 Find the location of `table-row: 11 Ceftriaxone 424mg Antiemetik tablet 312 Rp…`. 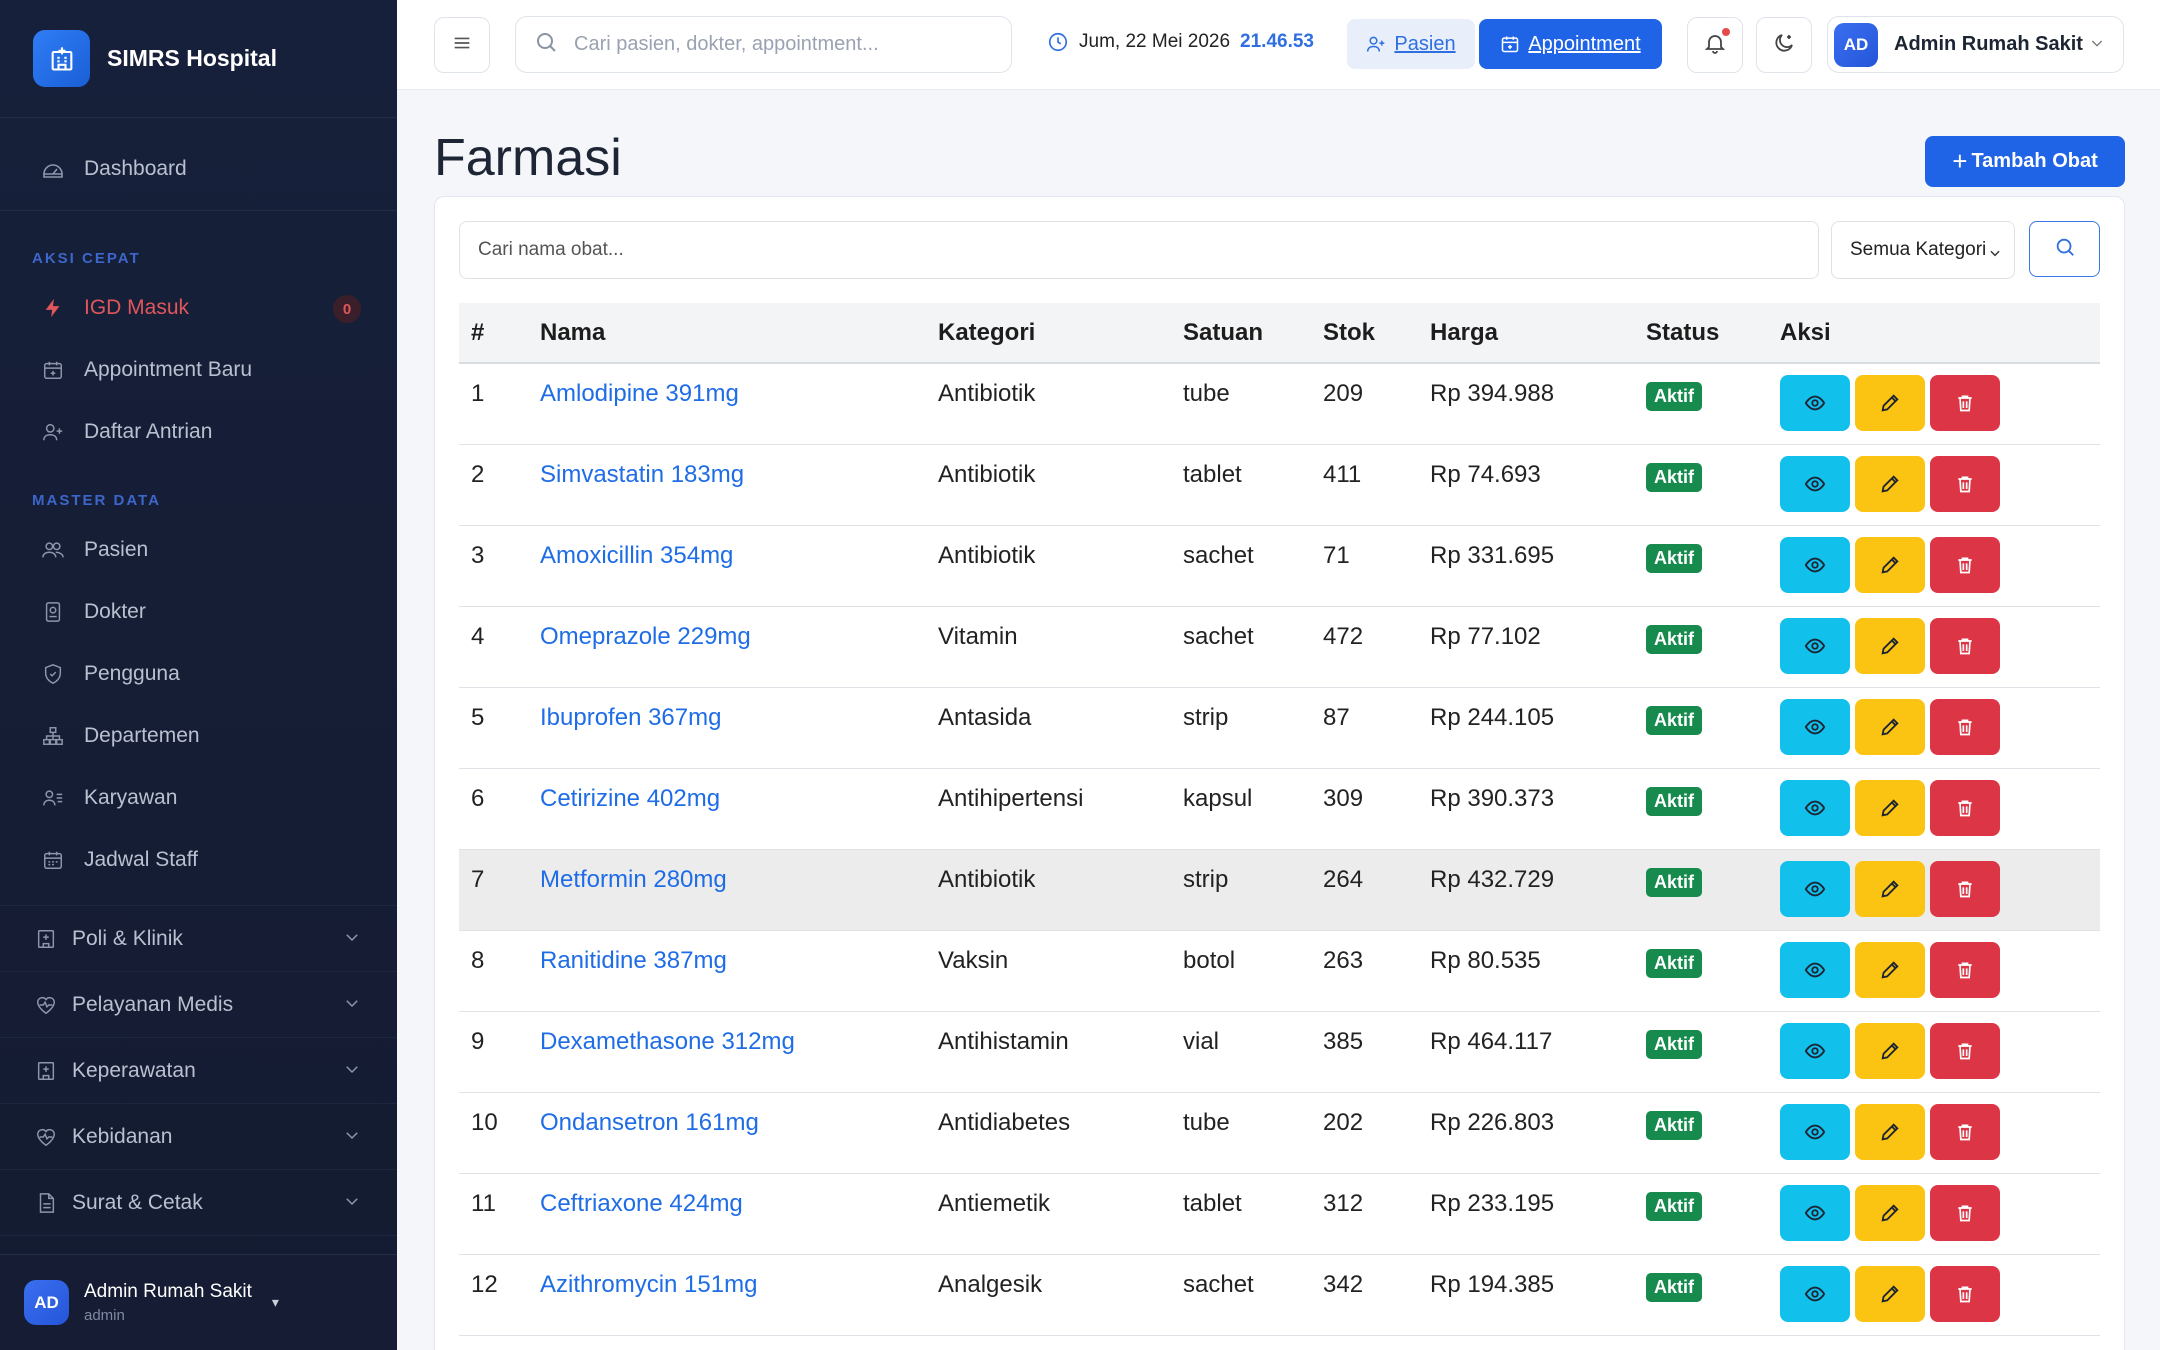

table-row: 11 Ceftriaxone 424mg Antiemetik tablet 312 Rp… is located at coordinates (1279, 1213).